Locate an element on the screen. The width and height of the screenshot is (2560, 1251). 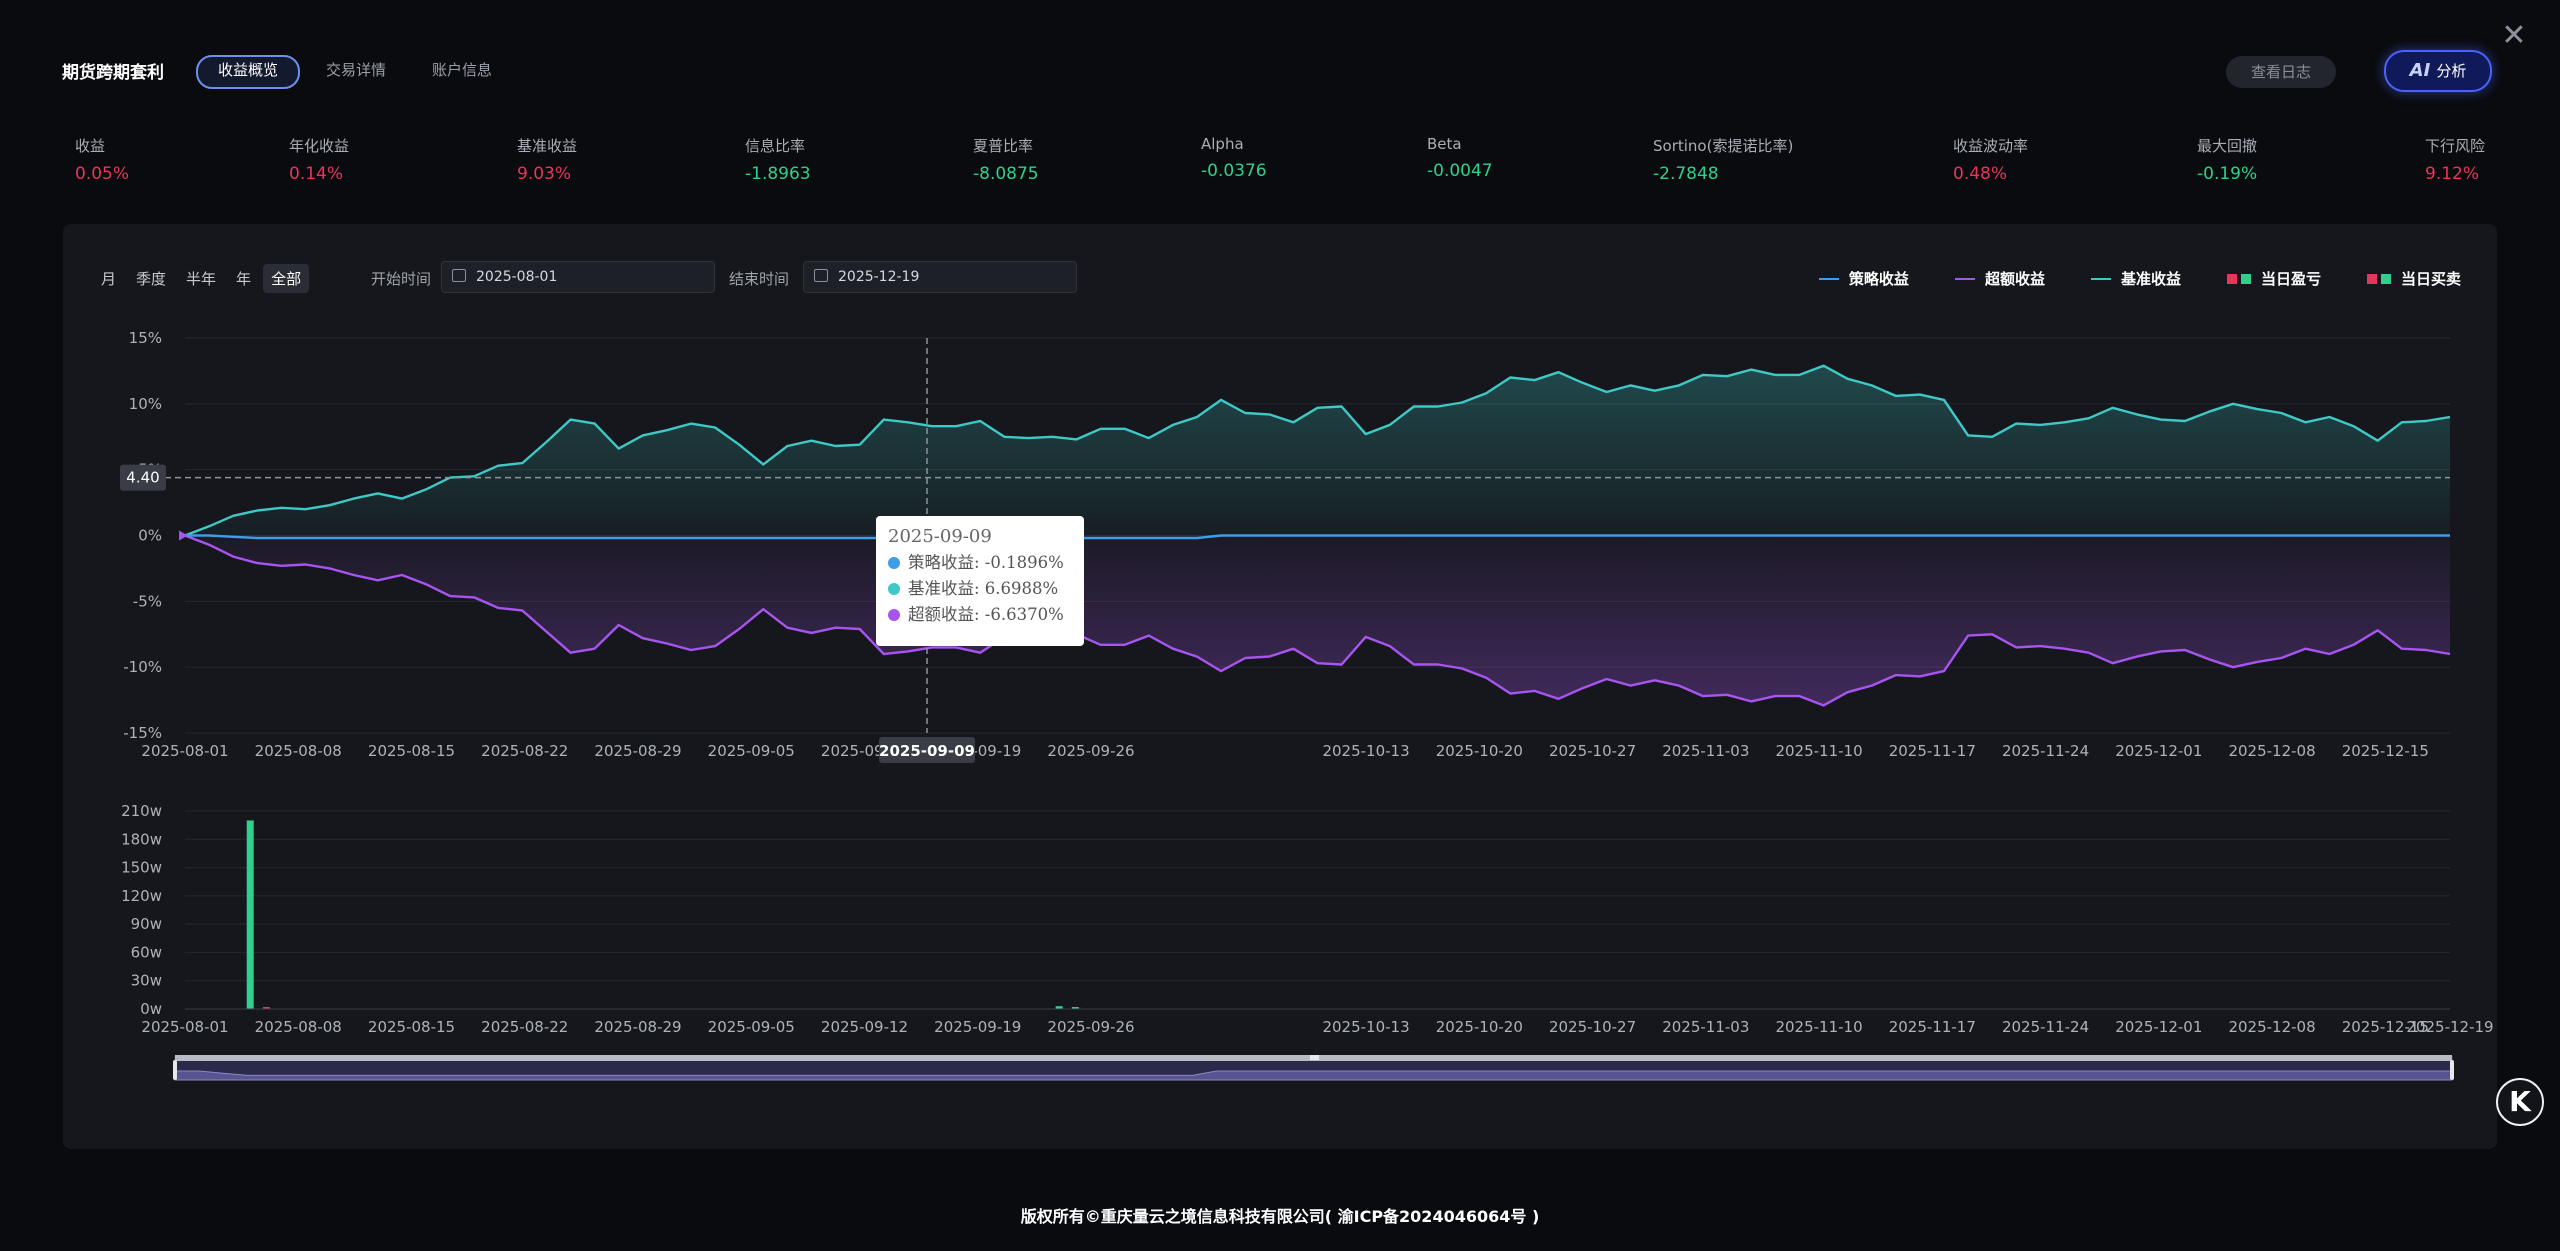
tooltip-date: 2025-09-09 is located at coordinates (940, 536).